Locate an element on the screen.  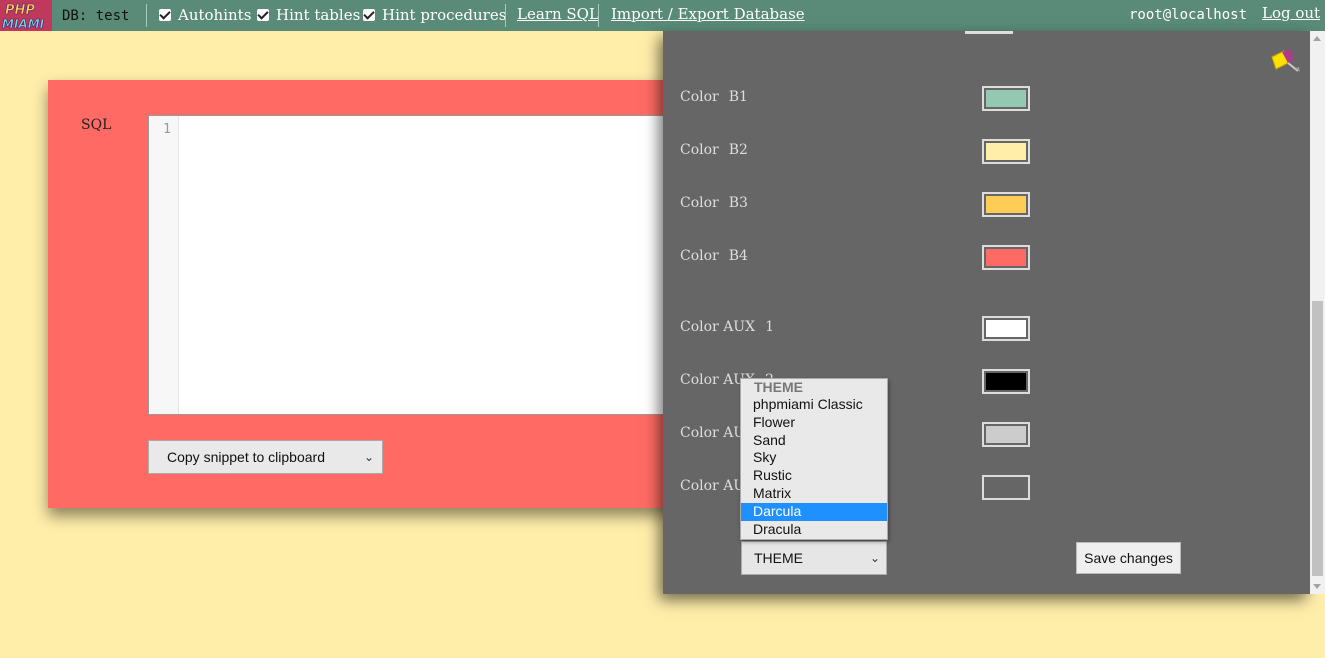
user-label: root@localhost is located at coordinates (1188, 15).